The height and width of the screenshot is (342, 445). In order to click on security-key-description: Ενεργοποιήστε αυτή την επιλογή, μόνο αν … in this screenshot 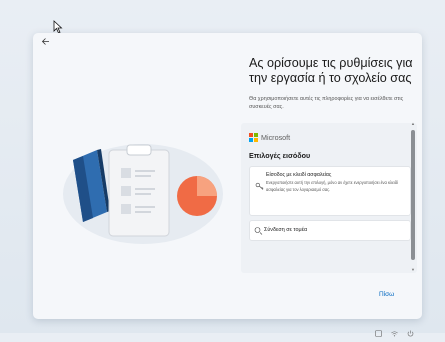, I will do `click(332, 186)`.